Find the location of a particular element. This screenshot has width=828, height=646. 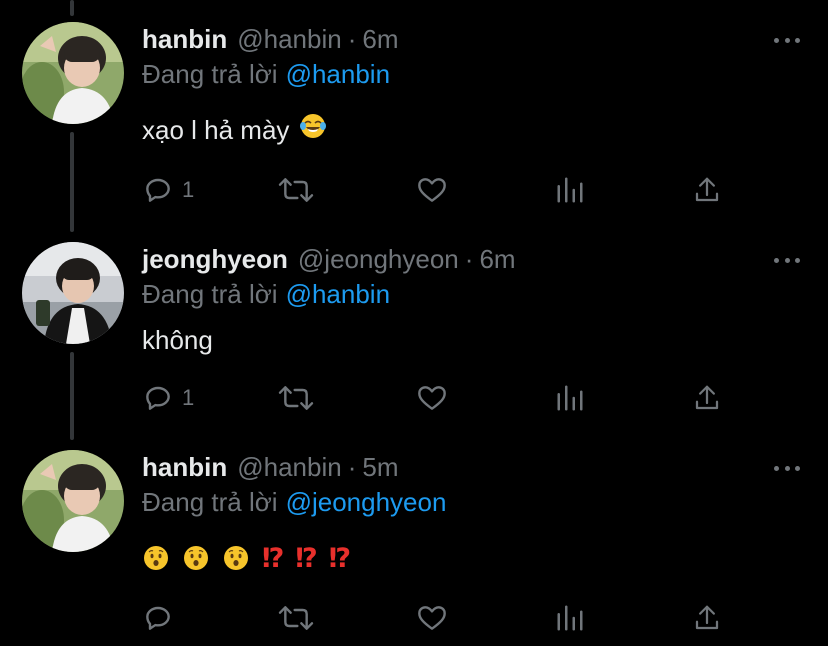

tweet-text: xạo l hả mày is located at coordinates (234, 130).